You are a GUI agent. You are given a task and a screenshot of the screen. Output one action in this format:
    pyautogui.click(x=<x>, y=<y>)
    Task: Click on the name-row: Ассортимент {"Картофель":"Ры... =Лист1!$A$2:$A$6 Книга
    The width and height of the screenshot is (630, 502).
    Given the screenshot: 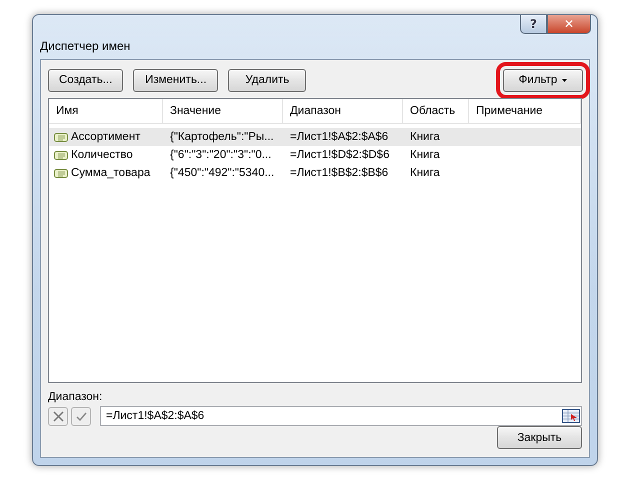 What is the action you would take?
    pyautogui.click(x=315, y=137)
    